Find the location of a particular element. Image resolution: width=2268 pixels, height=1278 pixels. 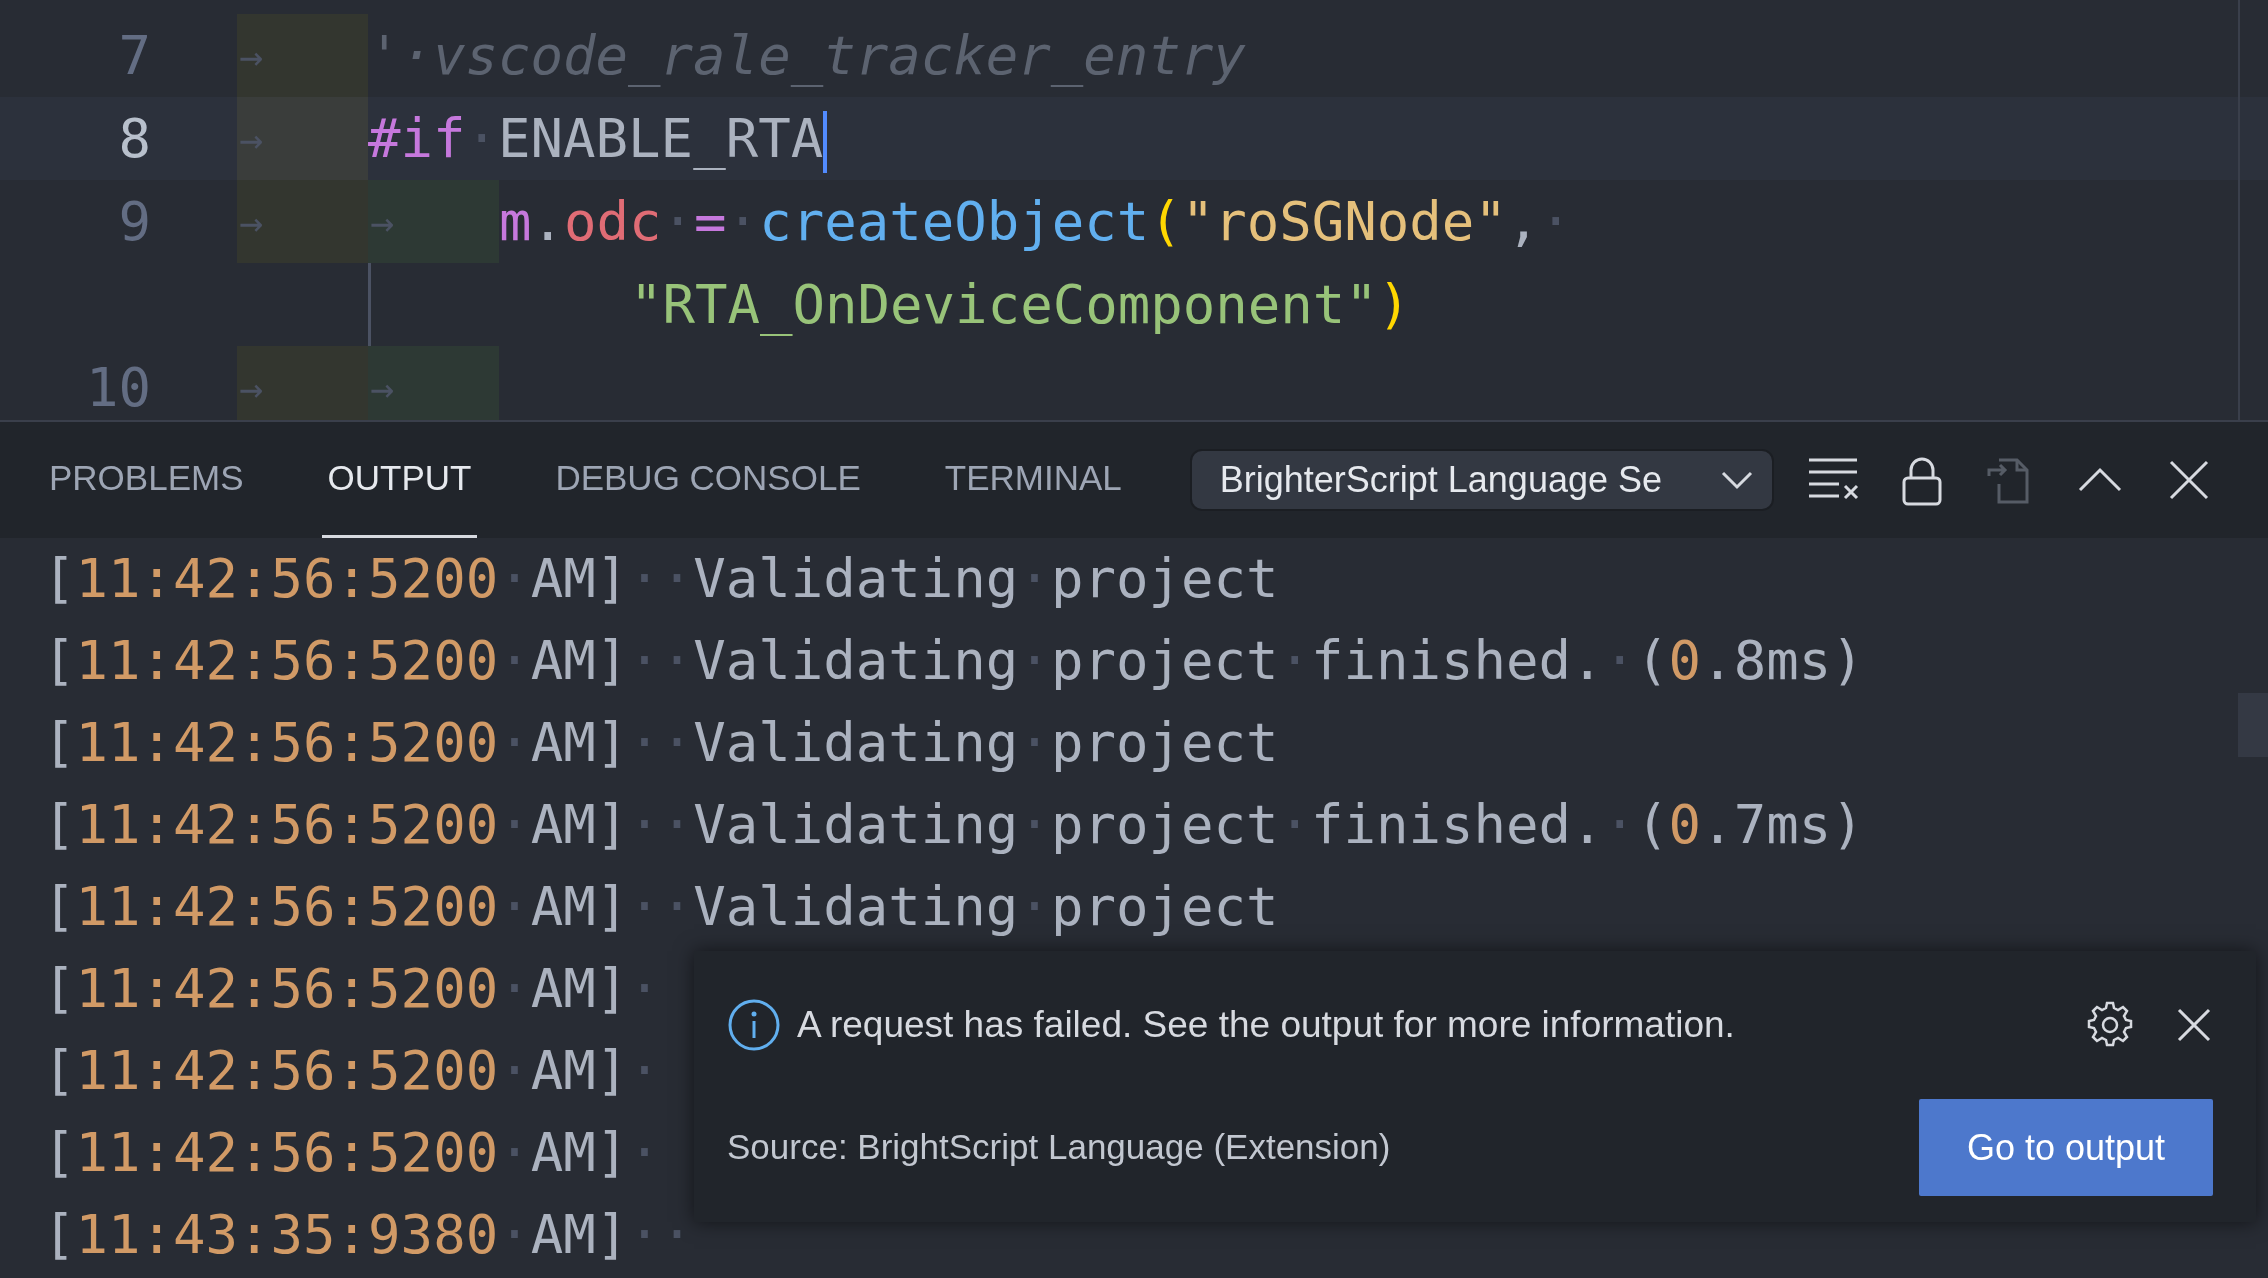

notification-message: A request has failed. See the output for more information. is located at coordinates (1266, 1025).